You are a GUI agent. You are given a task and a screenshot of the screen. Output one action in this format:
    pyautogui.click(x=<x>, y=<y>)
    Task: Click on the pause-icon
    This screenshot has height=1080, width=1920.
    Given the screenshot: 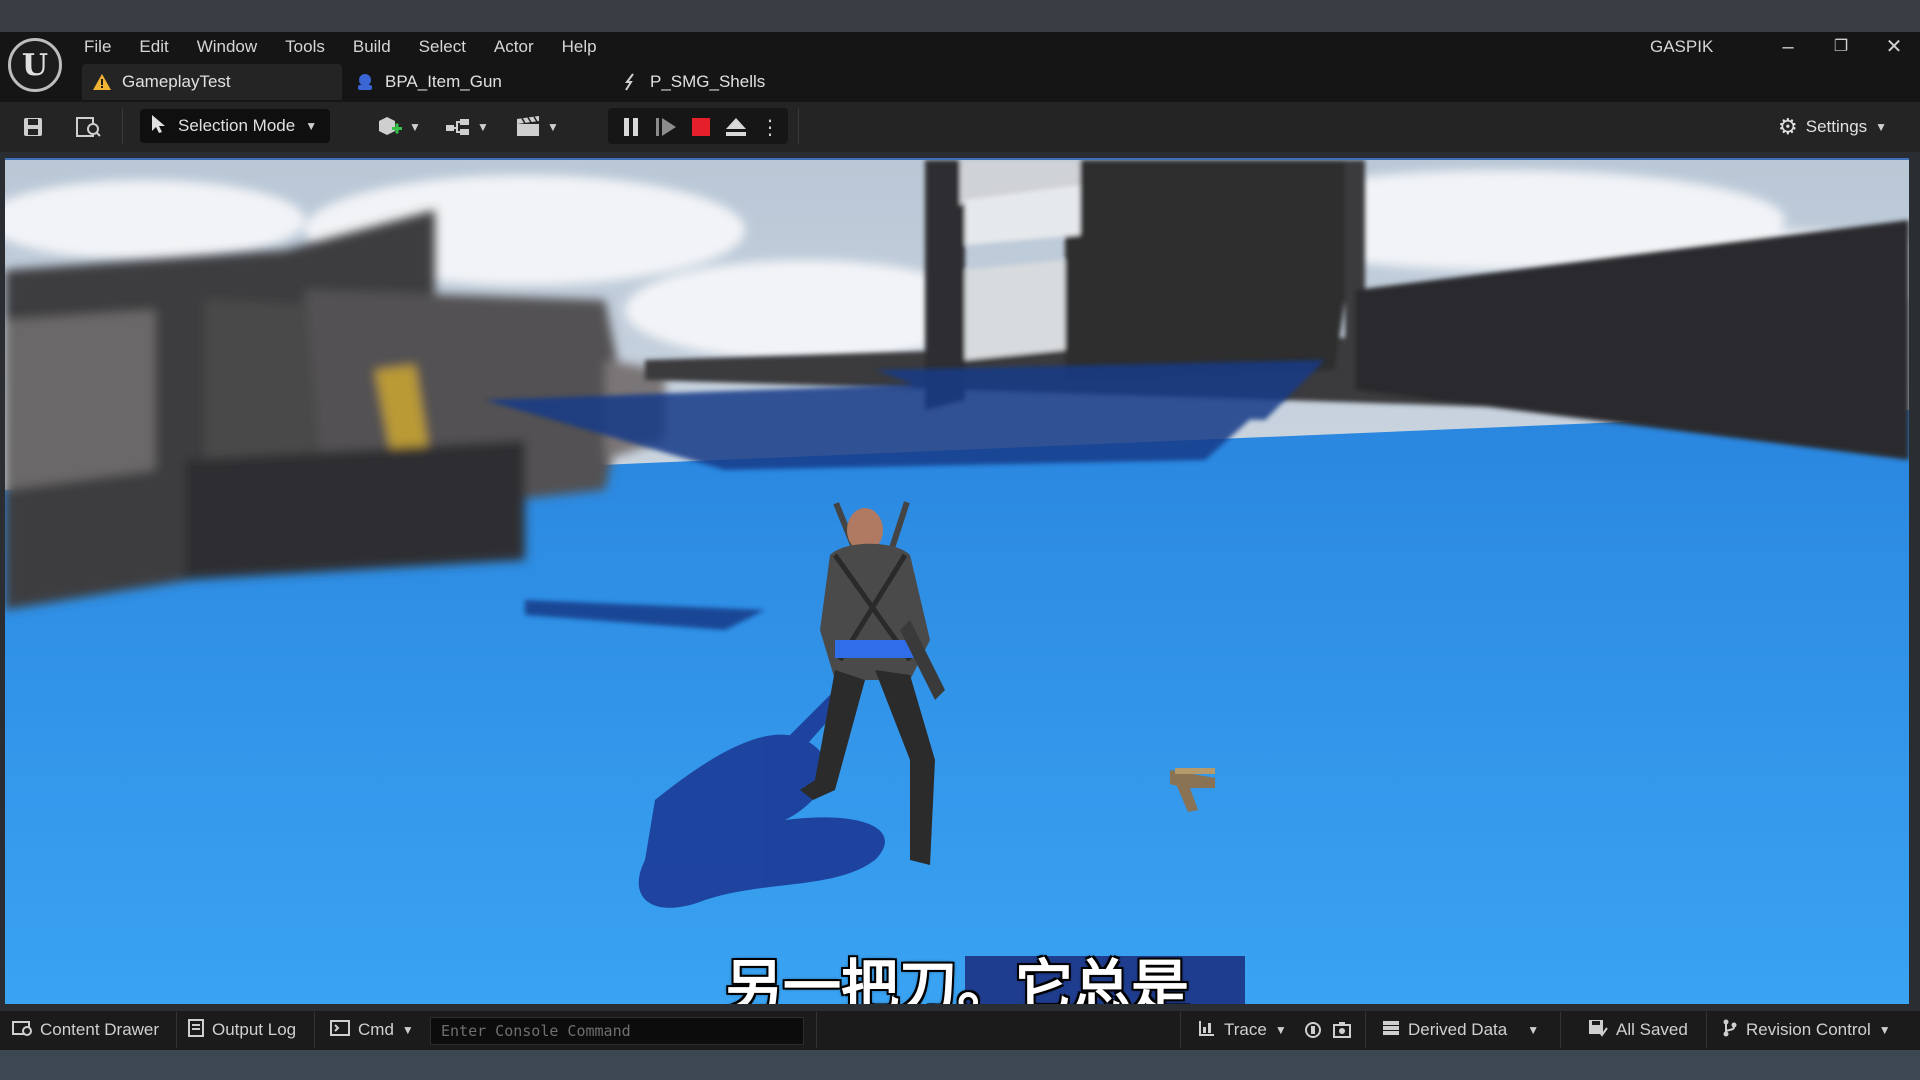 What is the action you would take?
    pyautogui.click(x=631, y=127)
    